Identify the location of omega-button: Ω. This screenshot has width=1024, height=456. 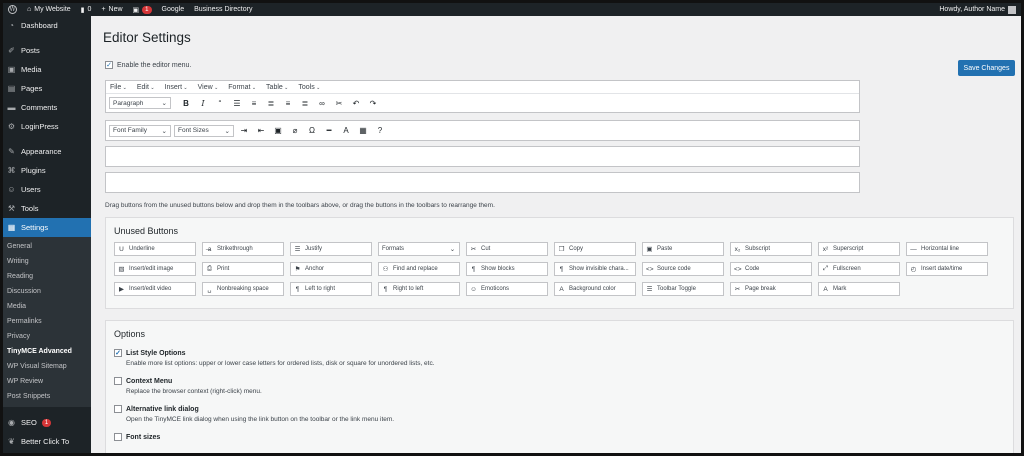
(312, 131).